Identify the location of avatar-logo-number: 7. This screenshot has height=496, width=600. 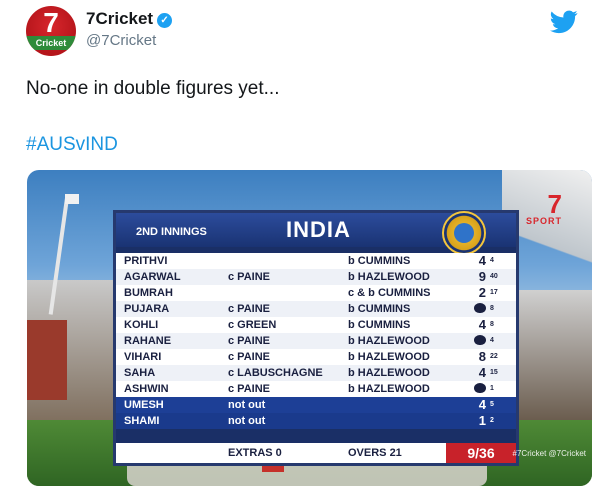
(51, 22).